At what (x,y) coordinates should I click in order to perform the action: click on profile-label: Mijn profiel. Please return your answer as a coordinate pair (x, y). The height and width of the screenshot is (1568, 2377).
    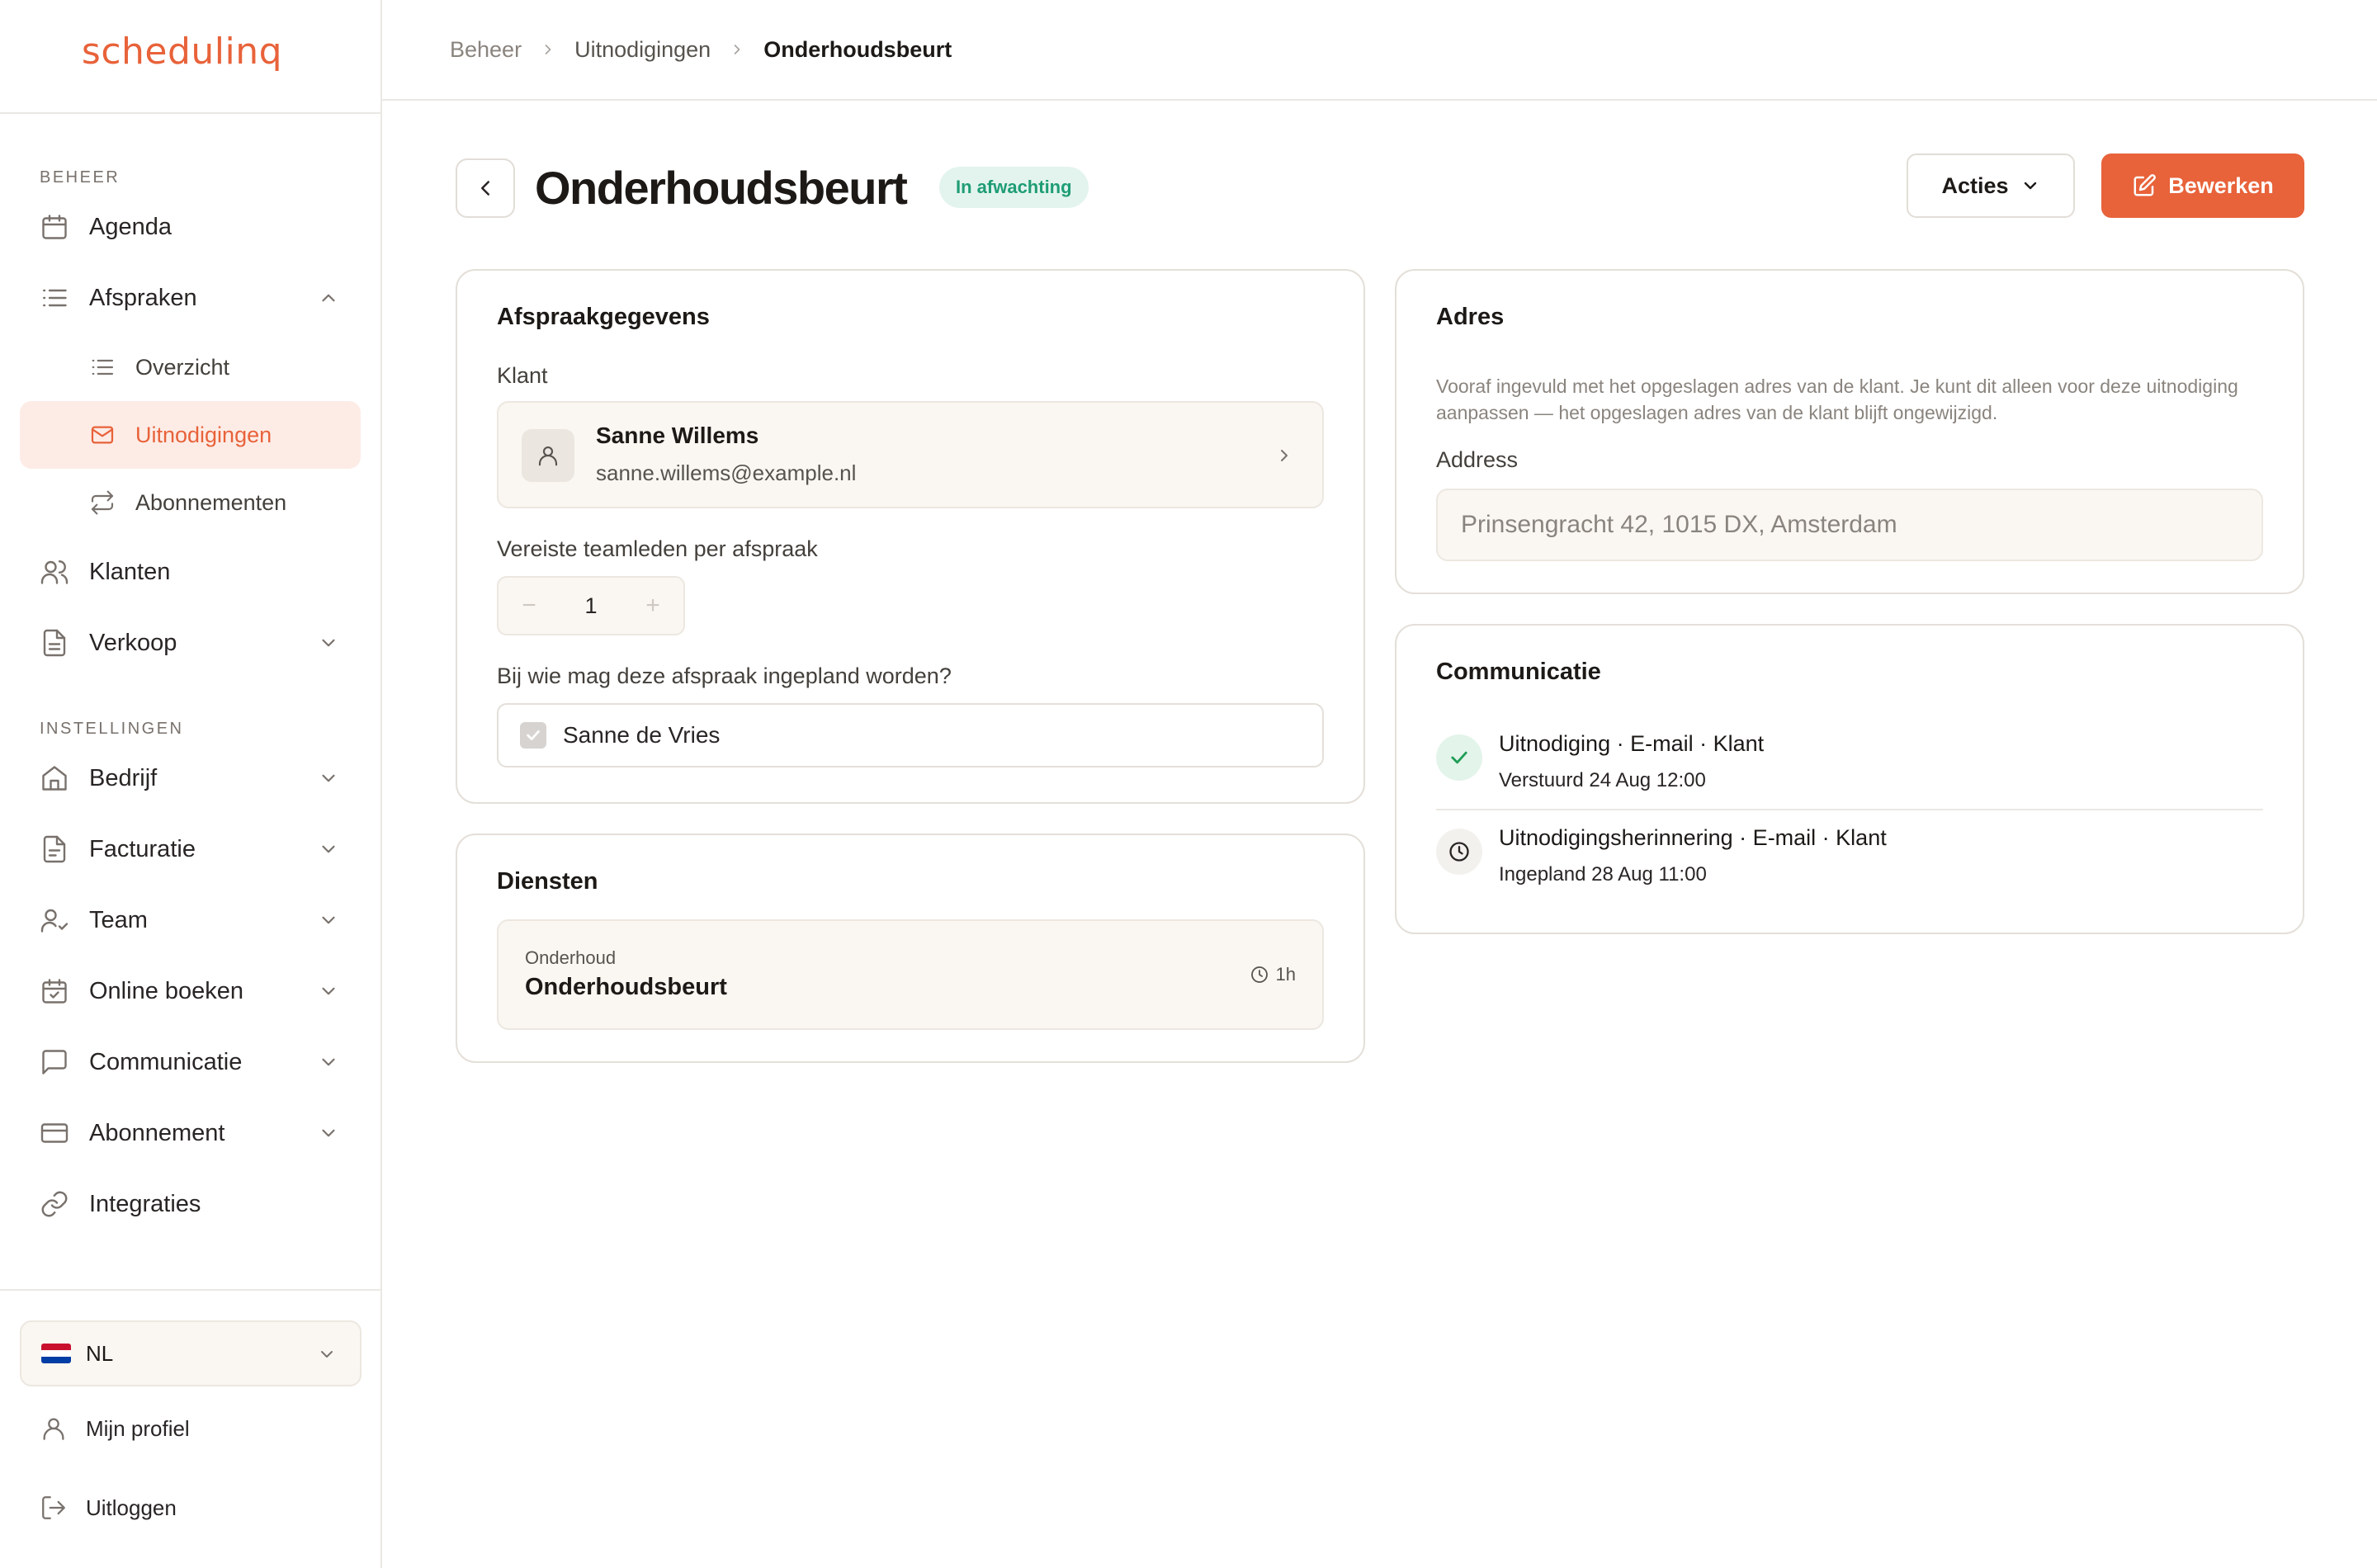
    Looking at the image, I should click on (138, 1428).